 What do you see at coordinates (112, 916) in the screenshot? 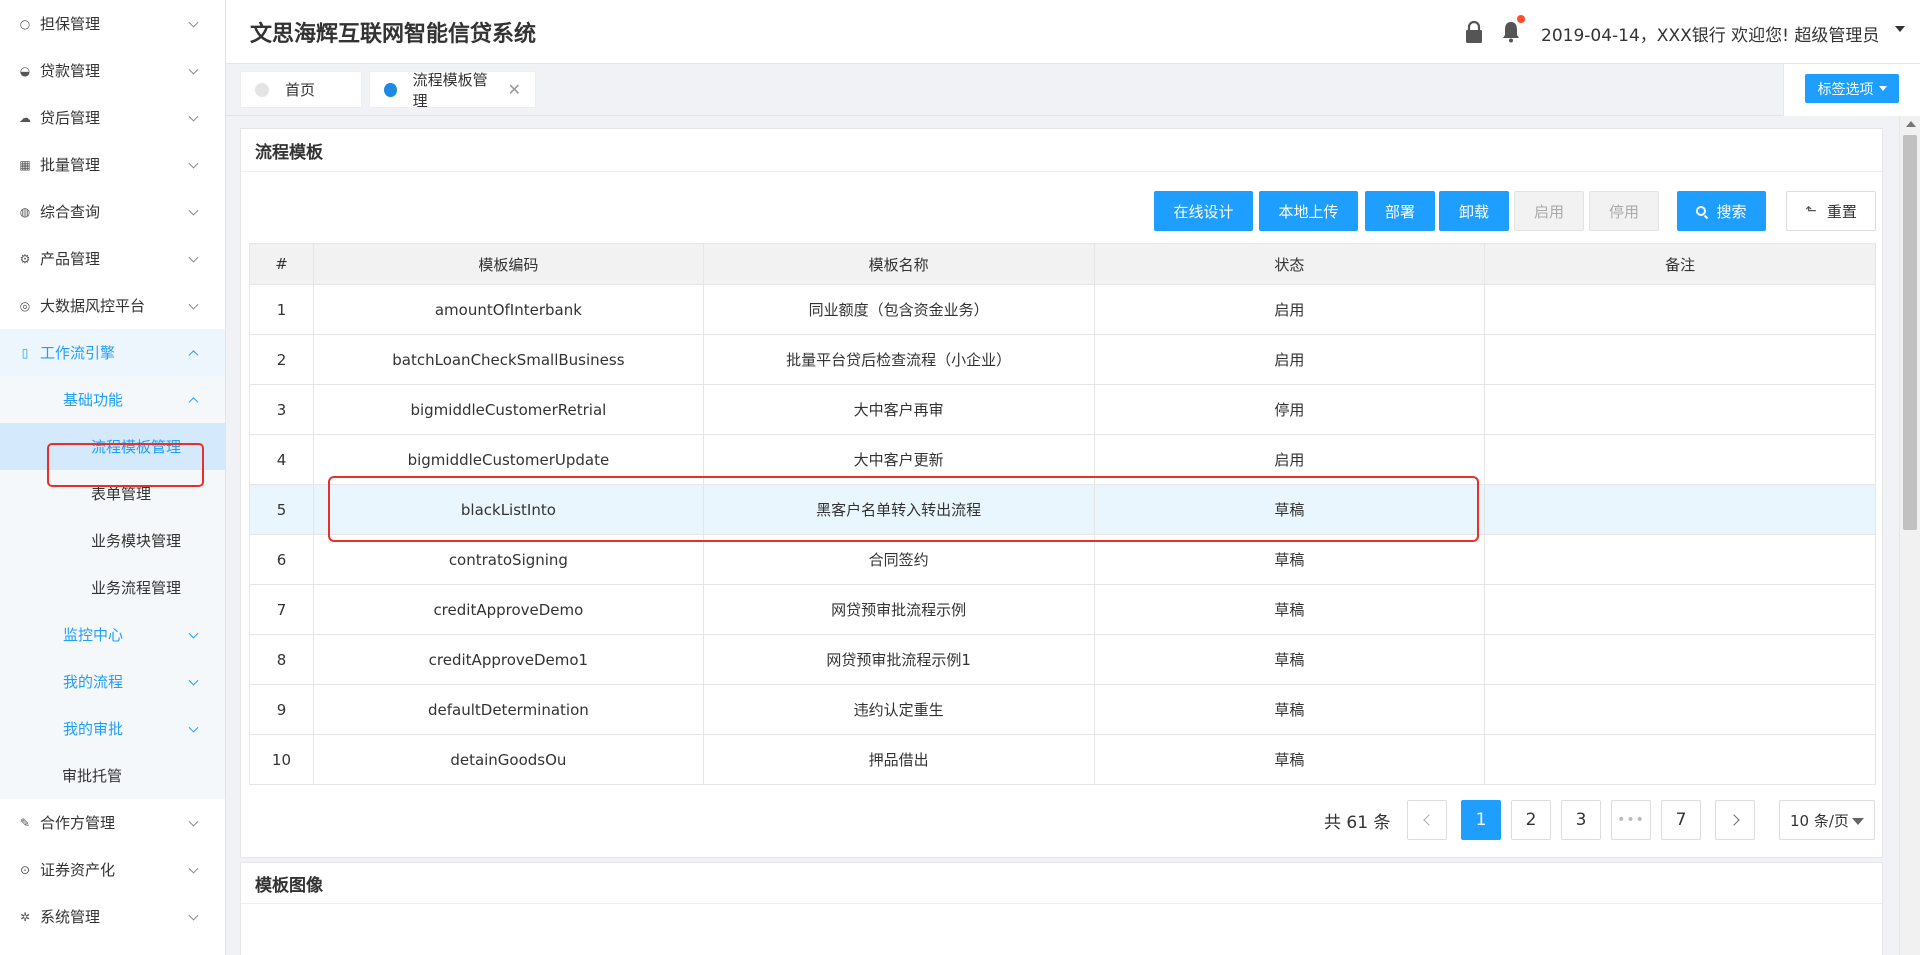
I see `sidebar-item-system: ✲ 系统管理` at bounding box center [112, 916].